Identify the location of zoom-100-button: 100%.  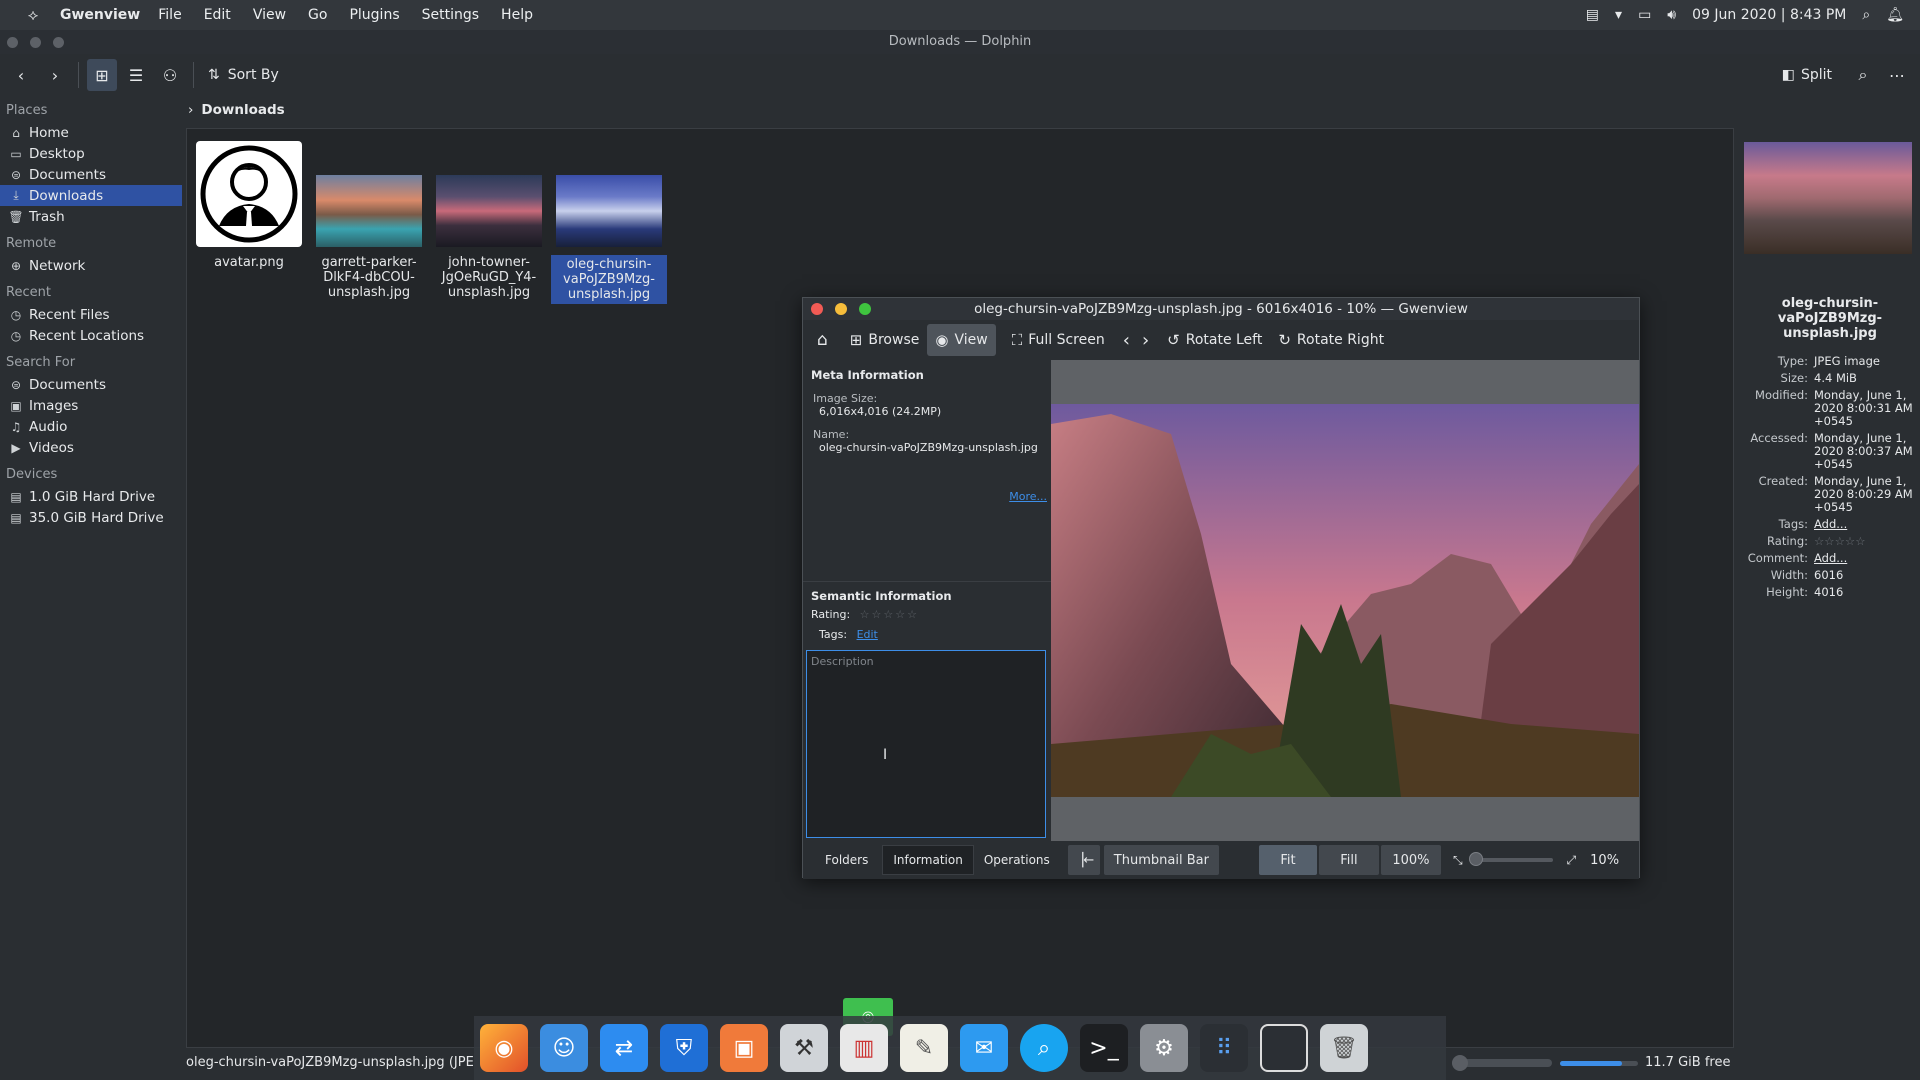
(1410, 860).